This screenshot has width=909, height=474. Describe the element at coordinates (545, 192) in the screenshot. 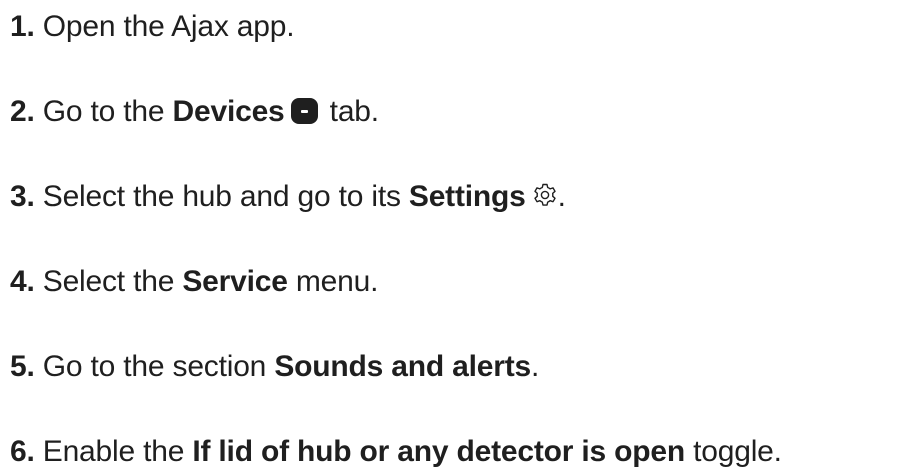

I see `gear-icon` at that location.